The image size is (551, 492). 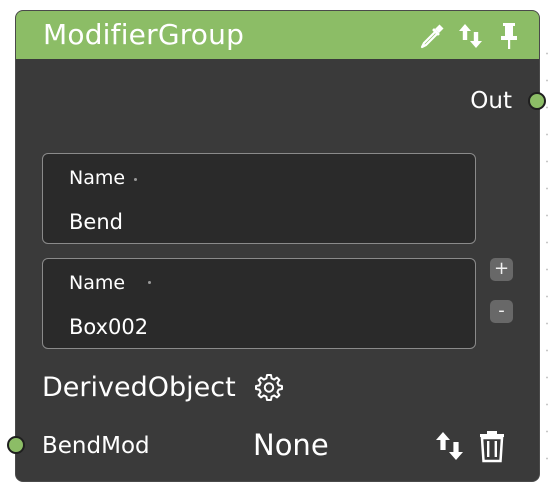 What do you see at coordinates (16, 445) in the screenshot?
I see `input-port` at bounding box center [16, 445].